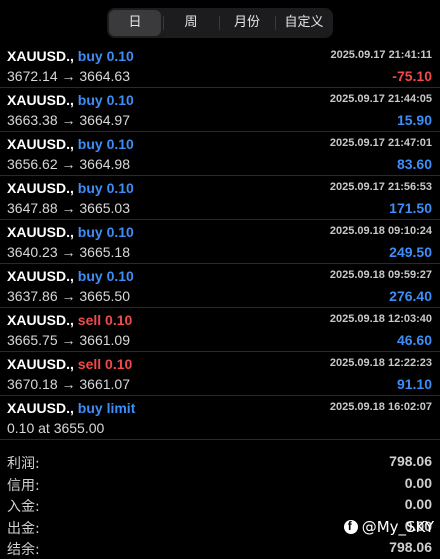  I want to click on order-profit: 15.90, so click(414, 120).